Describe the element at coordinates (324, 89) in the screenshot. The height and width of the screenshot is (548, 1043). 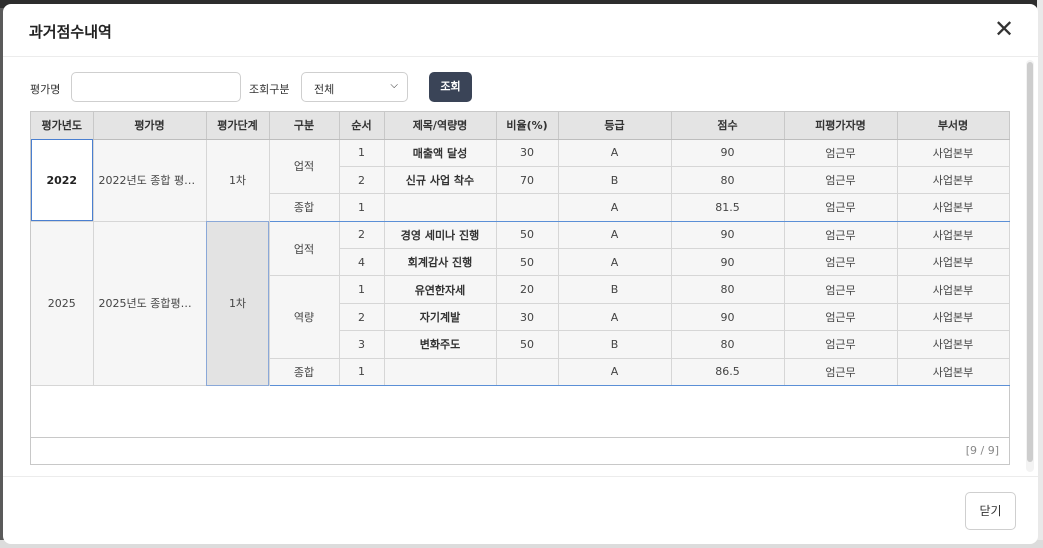
I see `type-select-value: 전체` at that location.